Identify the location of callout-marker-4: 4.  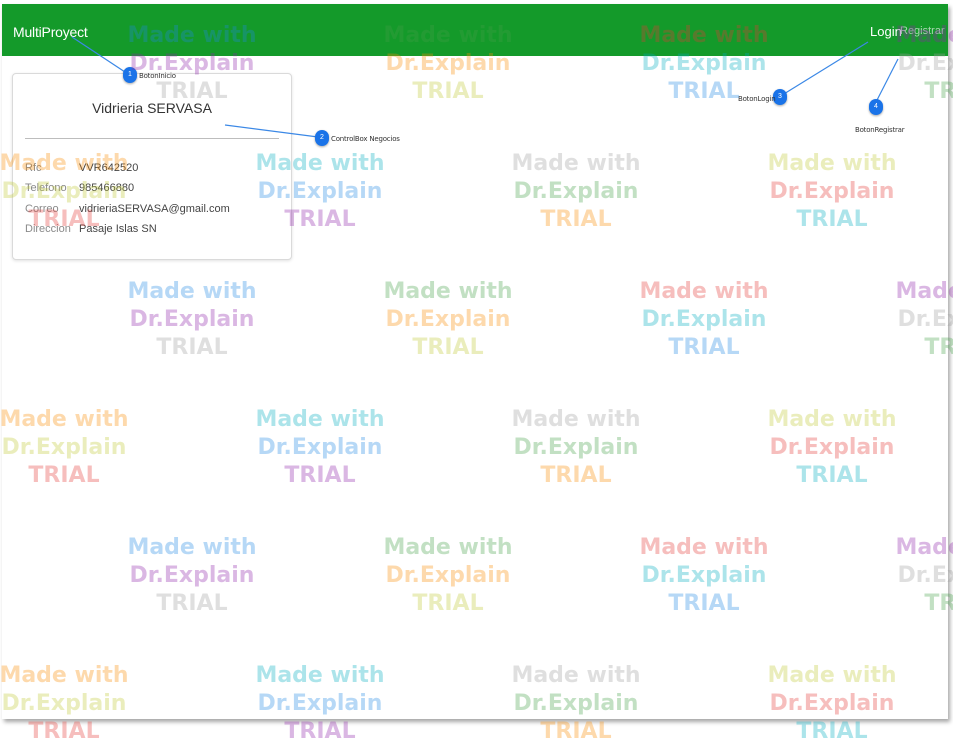
(876, 107).